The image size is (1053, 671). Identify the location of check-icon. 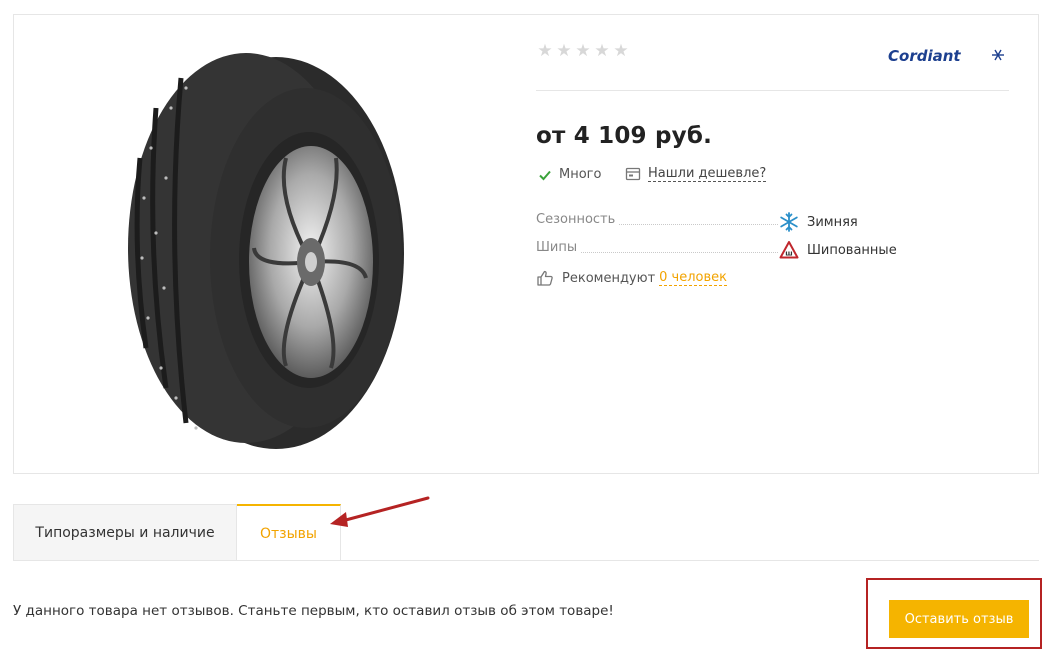
(545, 175).